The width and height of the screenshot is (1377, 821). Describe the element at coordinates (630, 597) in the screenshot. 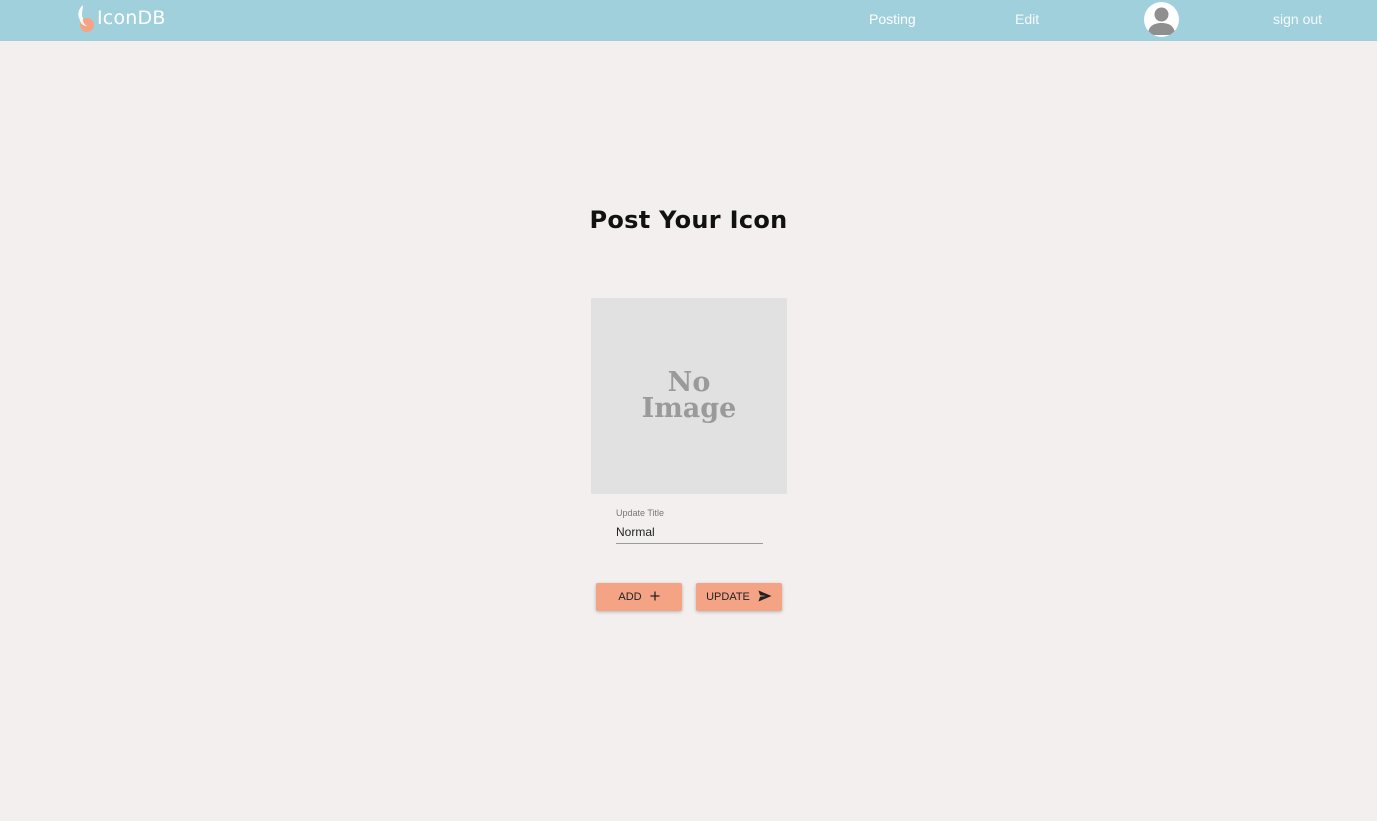

I see `add-button-label: ADD` at that location.